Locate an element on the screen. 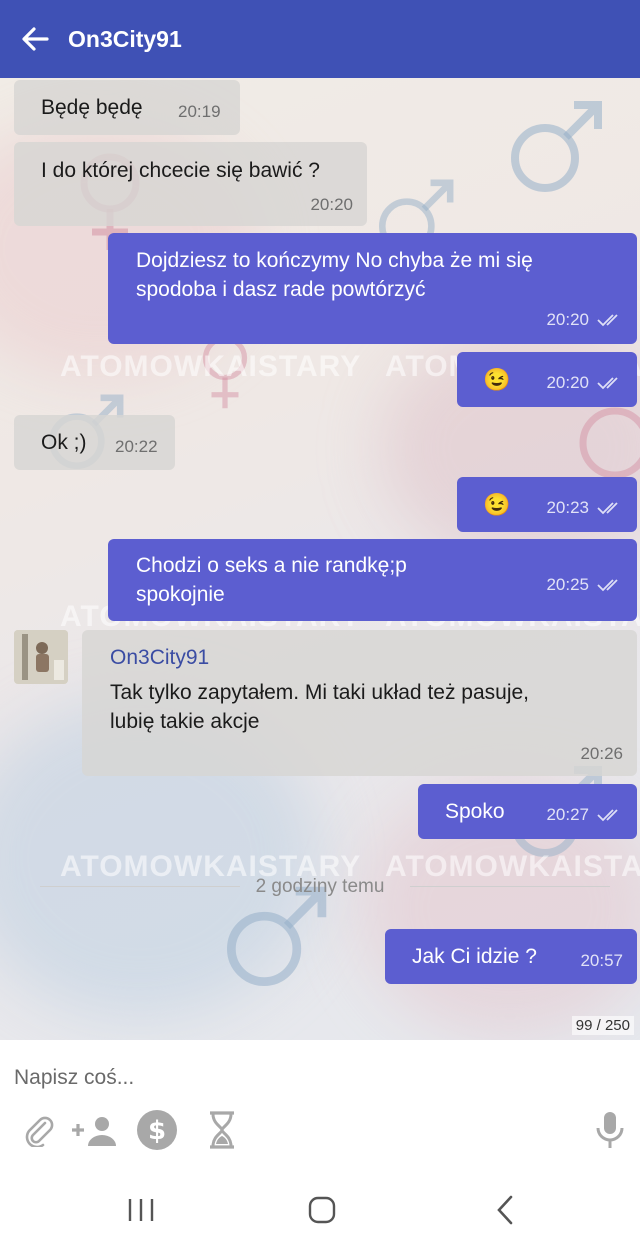  system-nav-bar is located at coordinates (320, 1205).